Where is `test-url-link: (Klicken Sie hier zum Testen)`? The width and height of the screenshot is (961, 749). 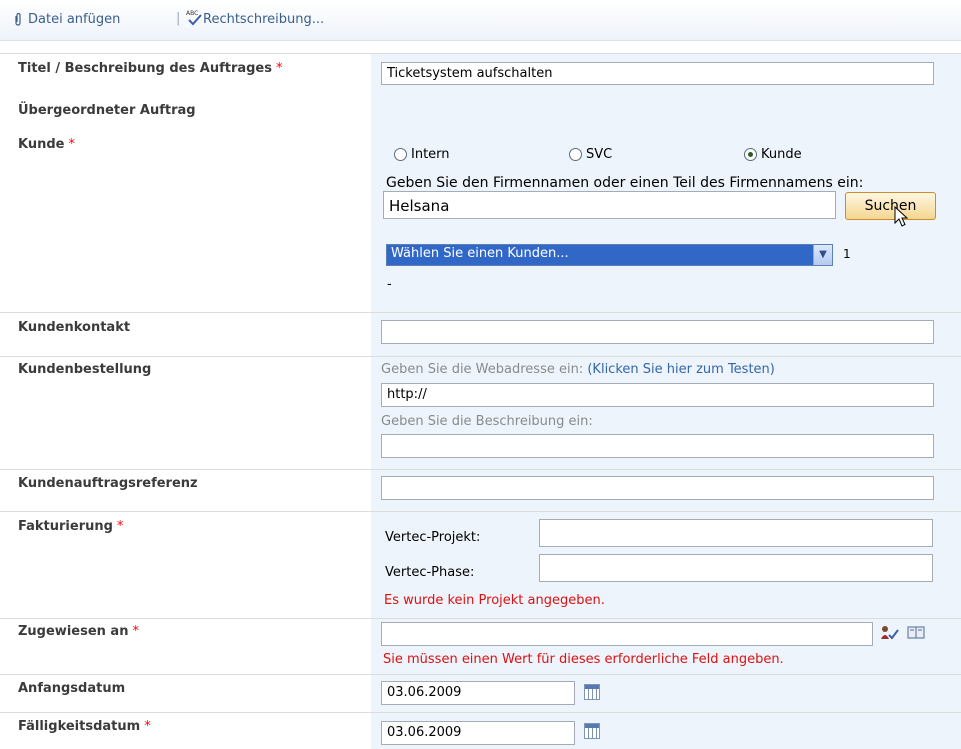 test-url-link: (Klicken Sie hier zum Testen) is located at coordinates (681, 369).